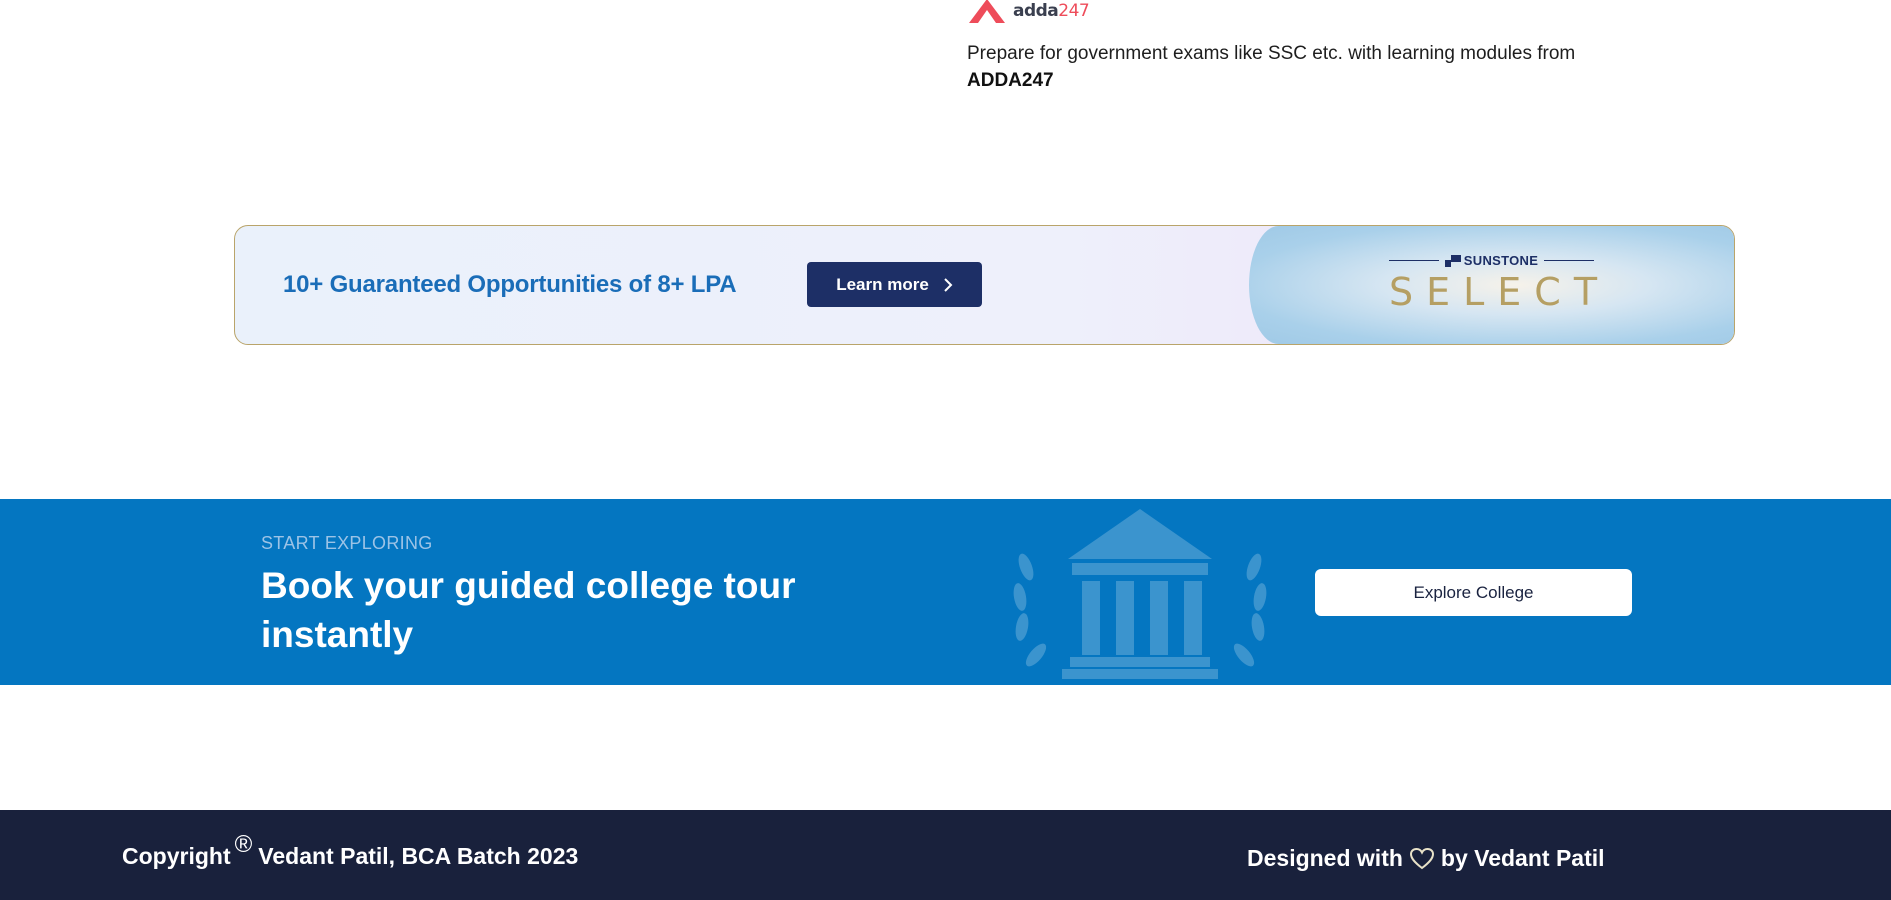  What do you see at coordinates (1473, 592) in the screenshot?
I see `explore-college-button: Explore College` at bounding box center [1473, 592].